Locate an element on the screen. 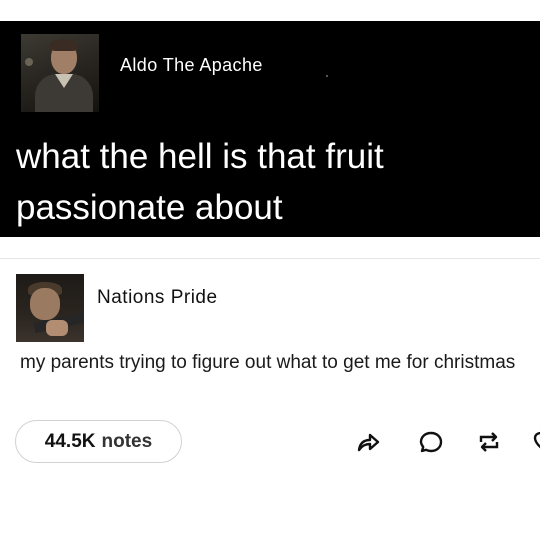  avatar-hand is located at coordinates (57, 328).